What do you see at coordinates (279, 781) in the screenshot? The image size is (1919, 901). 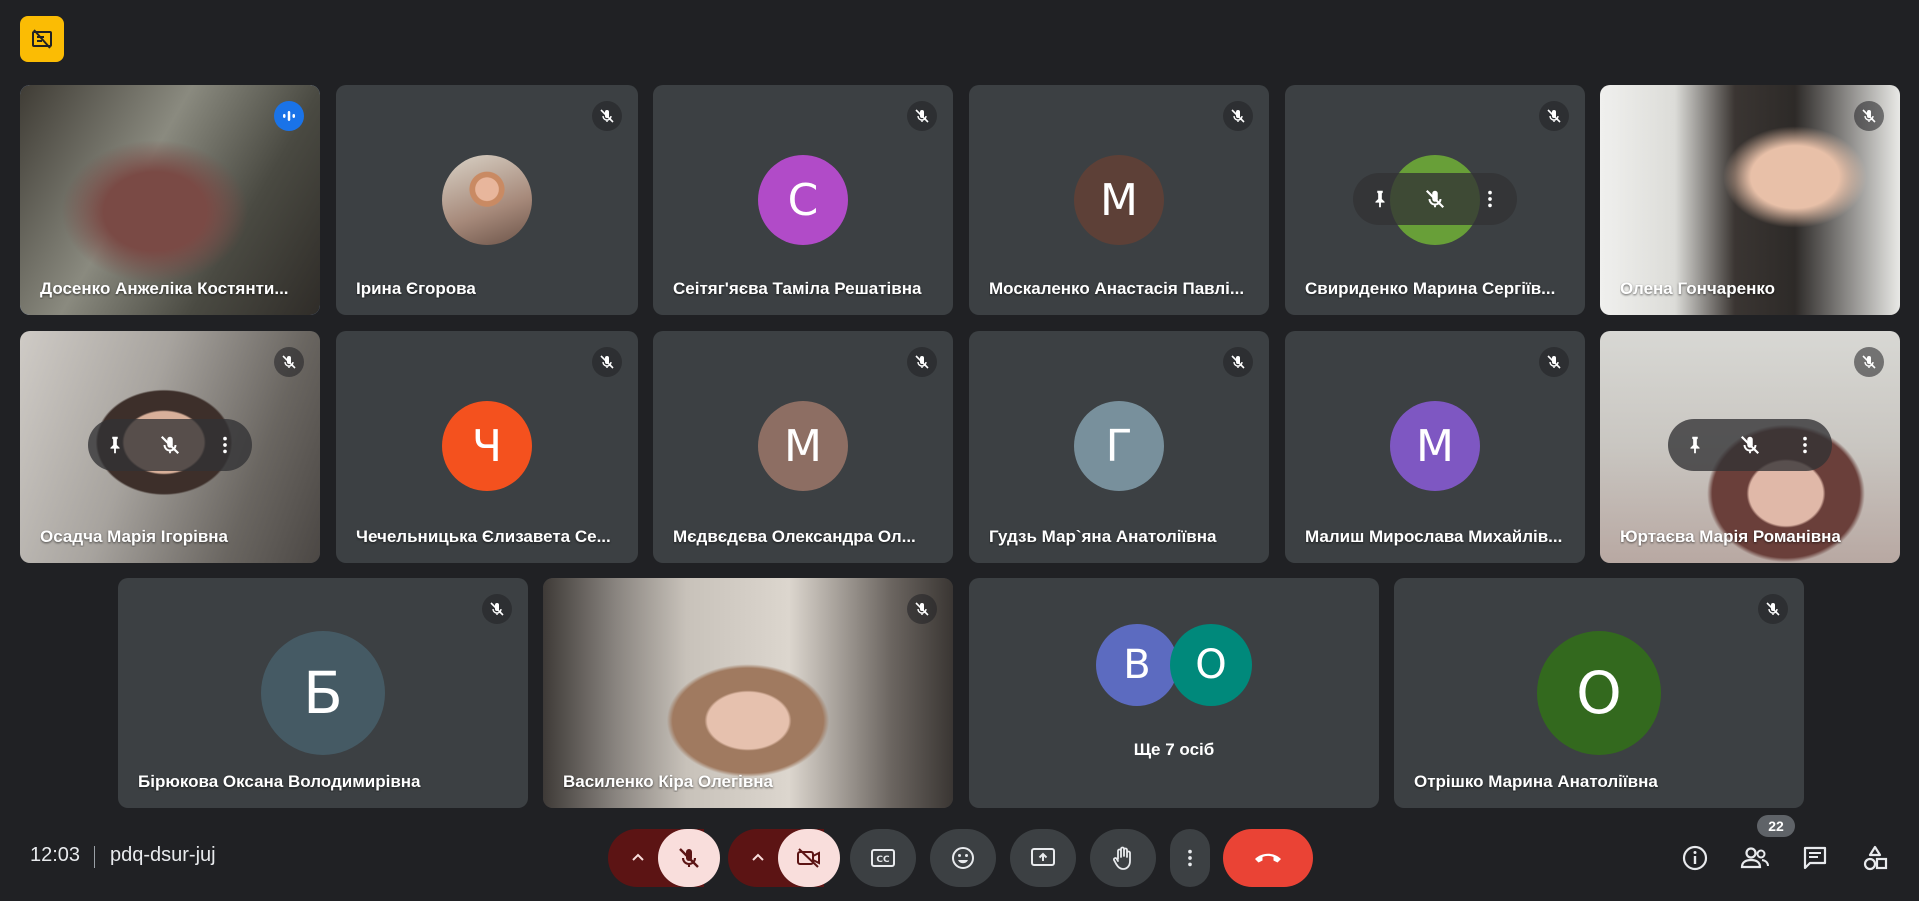 I see `participant-name: Бірюкова Оксана Володимирівна` at bounding box center [279, 781].